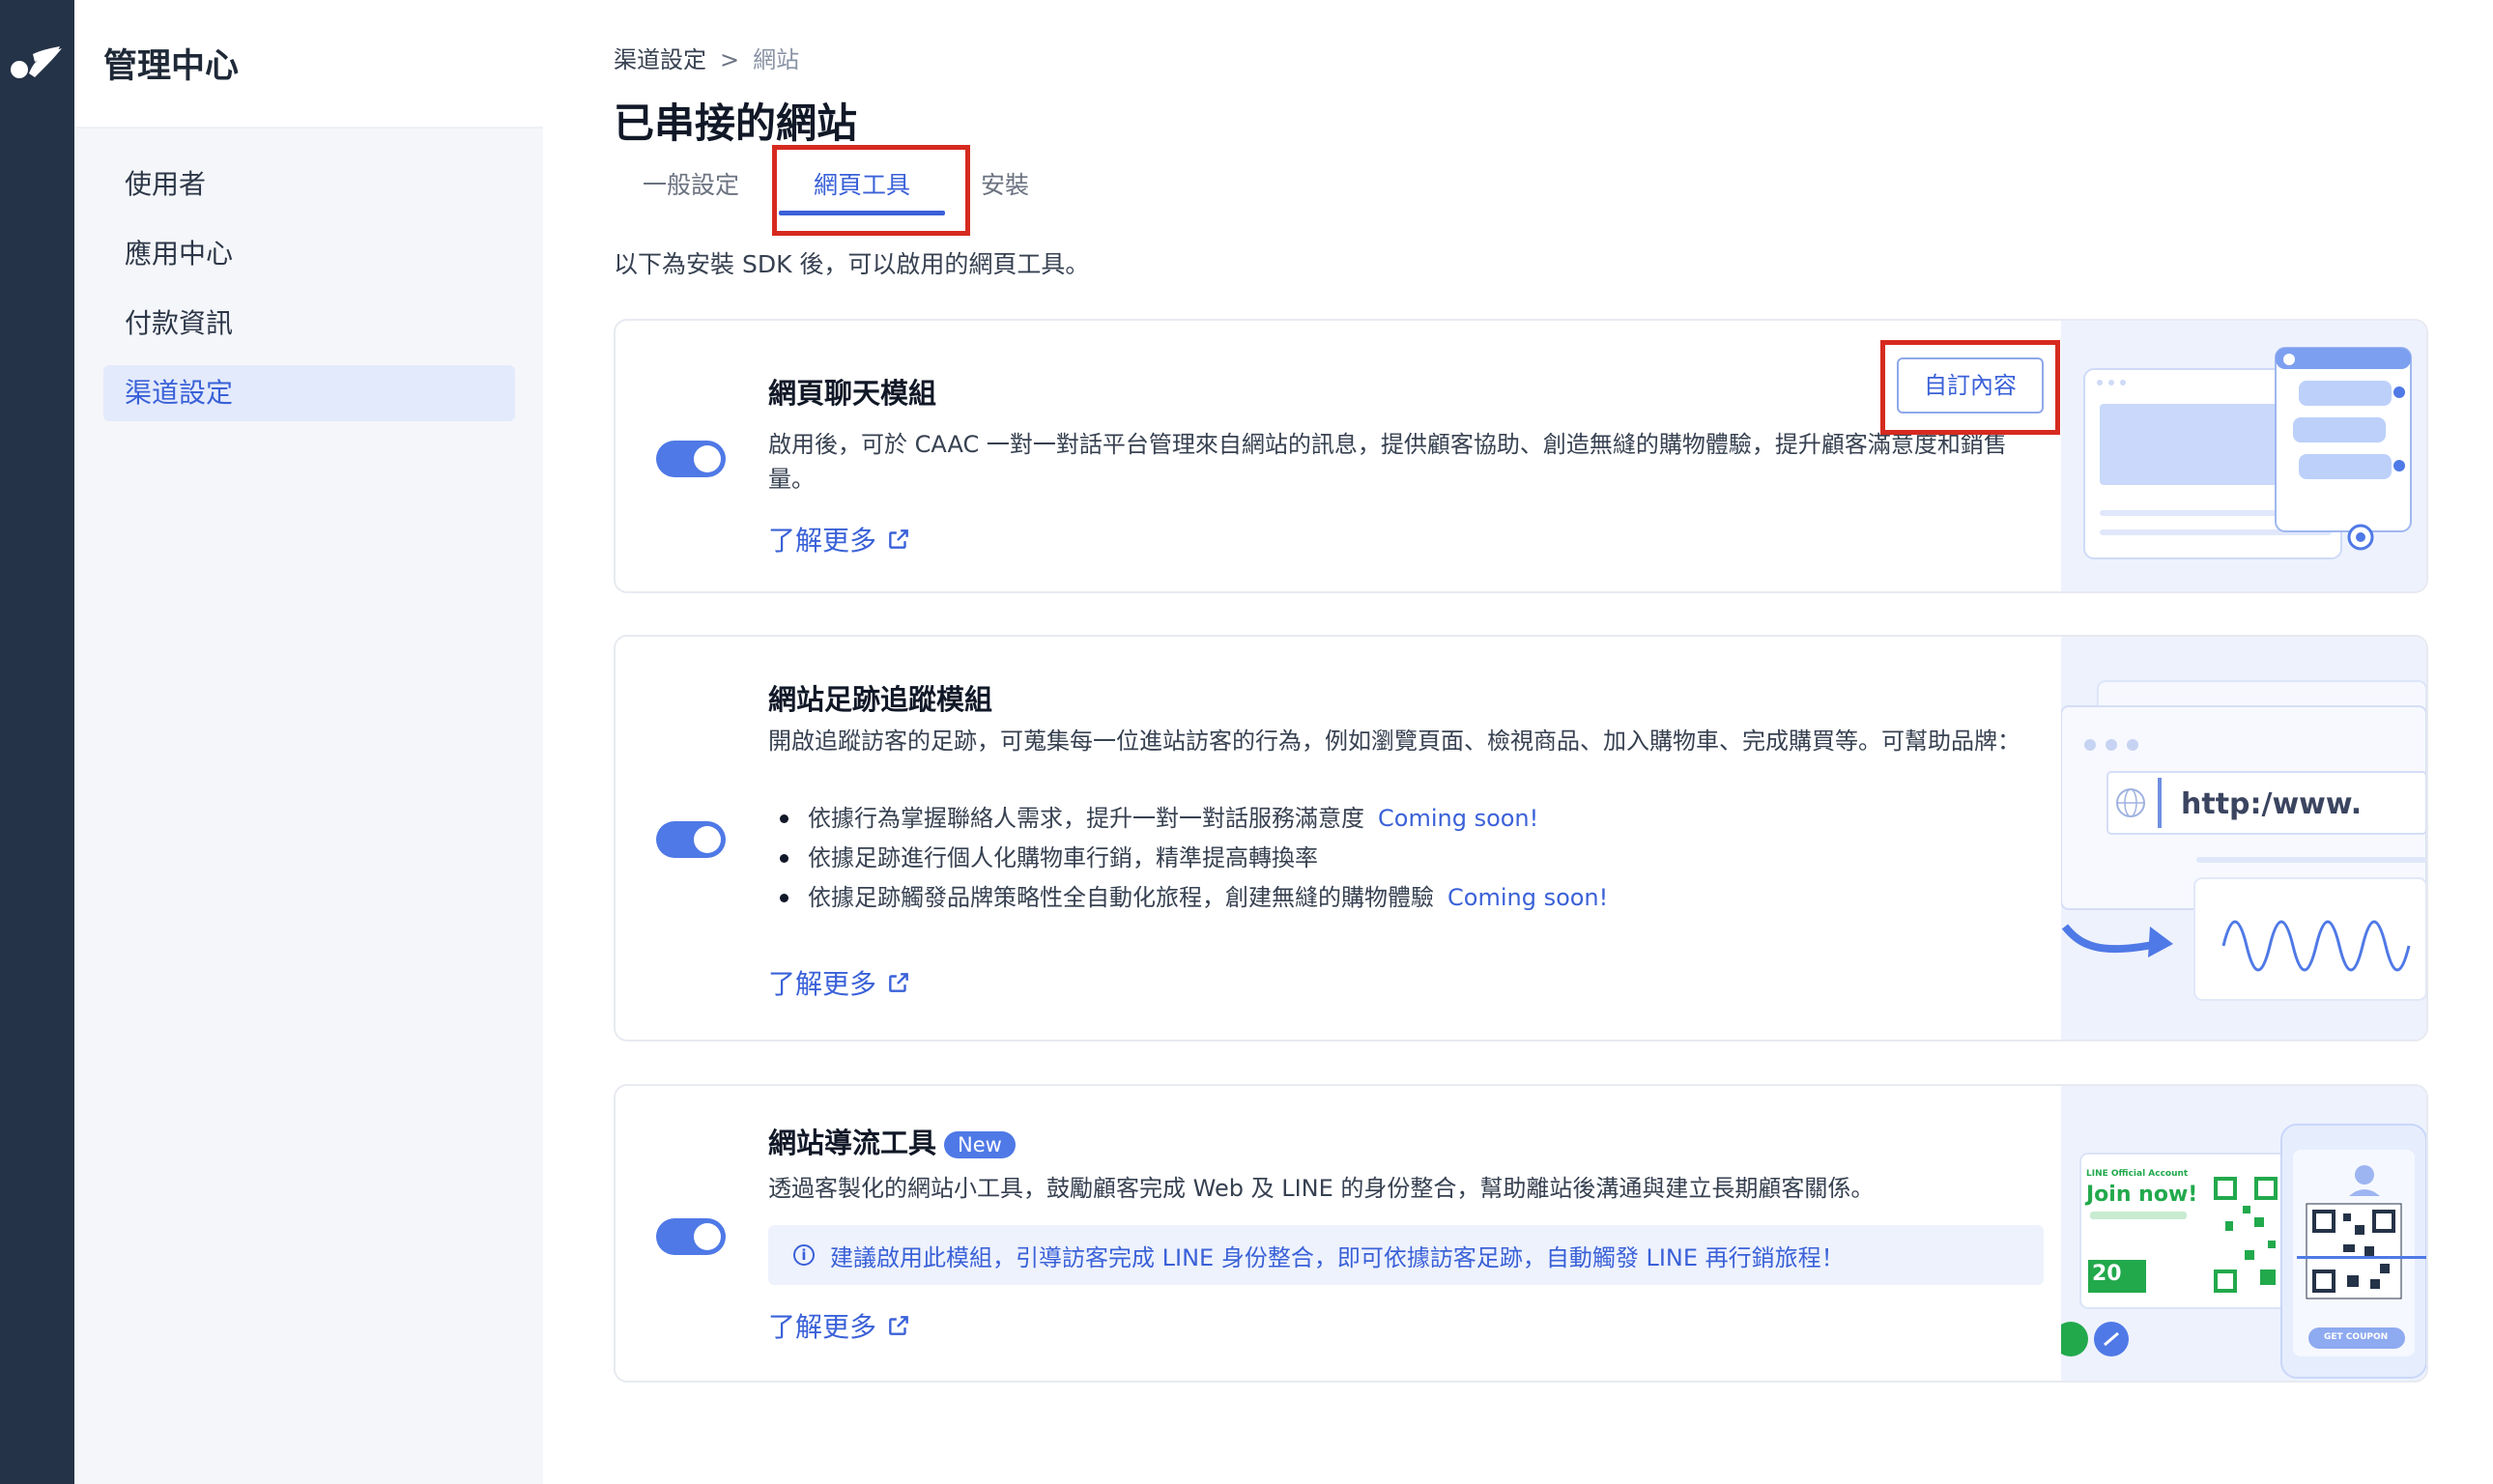 The height and width of the screenshot is (1484, 2493). Describe the element at coordinates (852, 1143) in the screenshot. I see `traffic-title-text: 網站導流工具` at that location.